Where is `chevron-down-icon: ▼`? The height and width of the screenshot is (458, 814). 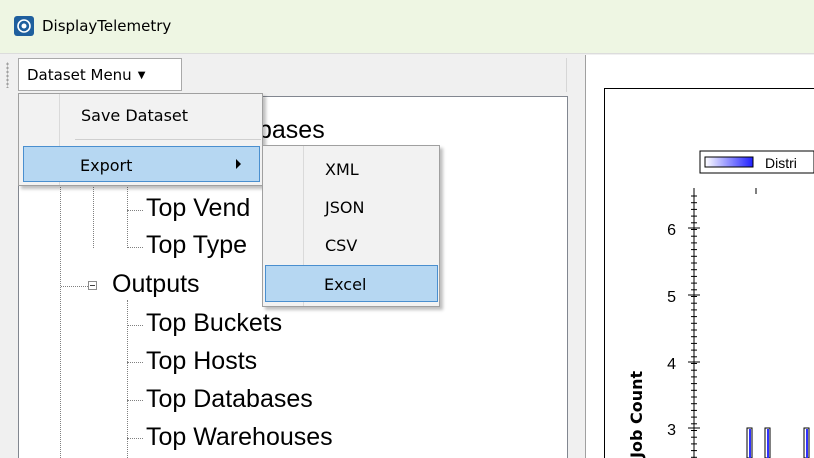
chevron-down-icon: ▼ is located at coordinates (141, 75).